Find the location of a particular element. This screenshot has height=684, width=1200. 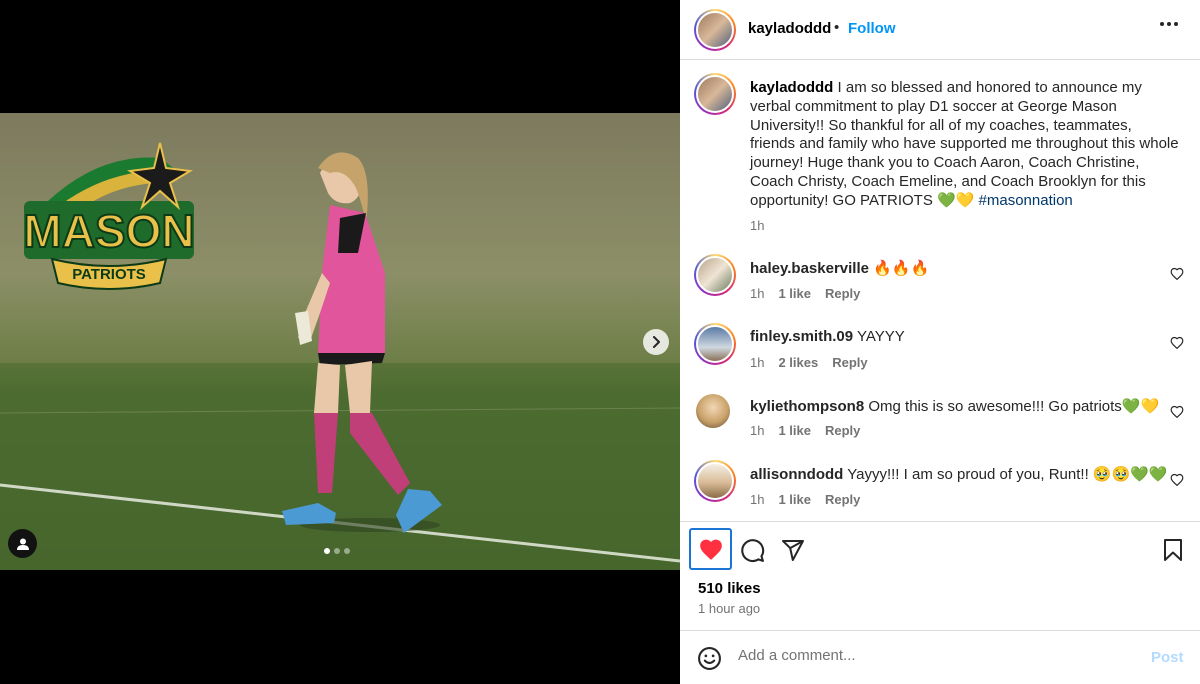

comment-username: haley.baskerville is located at coordinates (809, 268).